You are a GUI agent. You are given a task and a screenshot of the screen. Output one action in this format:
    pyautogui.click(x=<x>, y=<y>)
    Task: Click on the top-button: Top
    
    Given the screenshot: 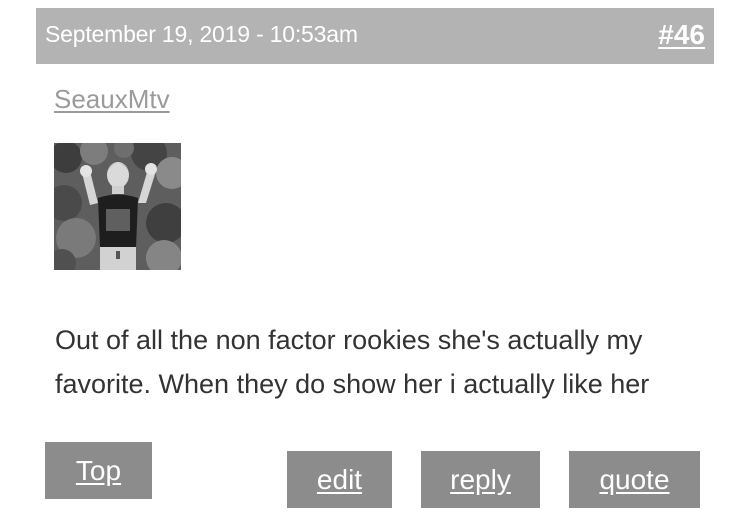 What is the action you would take?
    pyautogui.click(x=98, y=470)
    